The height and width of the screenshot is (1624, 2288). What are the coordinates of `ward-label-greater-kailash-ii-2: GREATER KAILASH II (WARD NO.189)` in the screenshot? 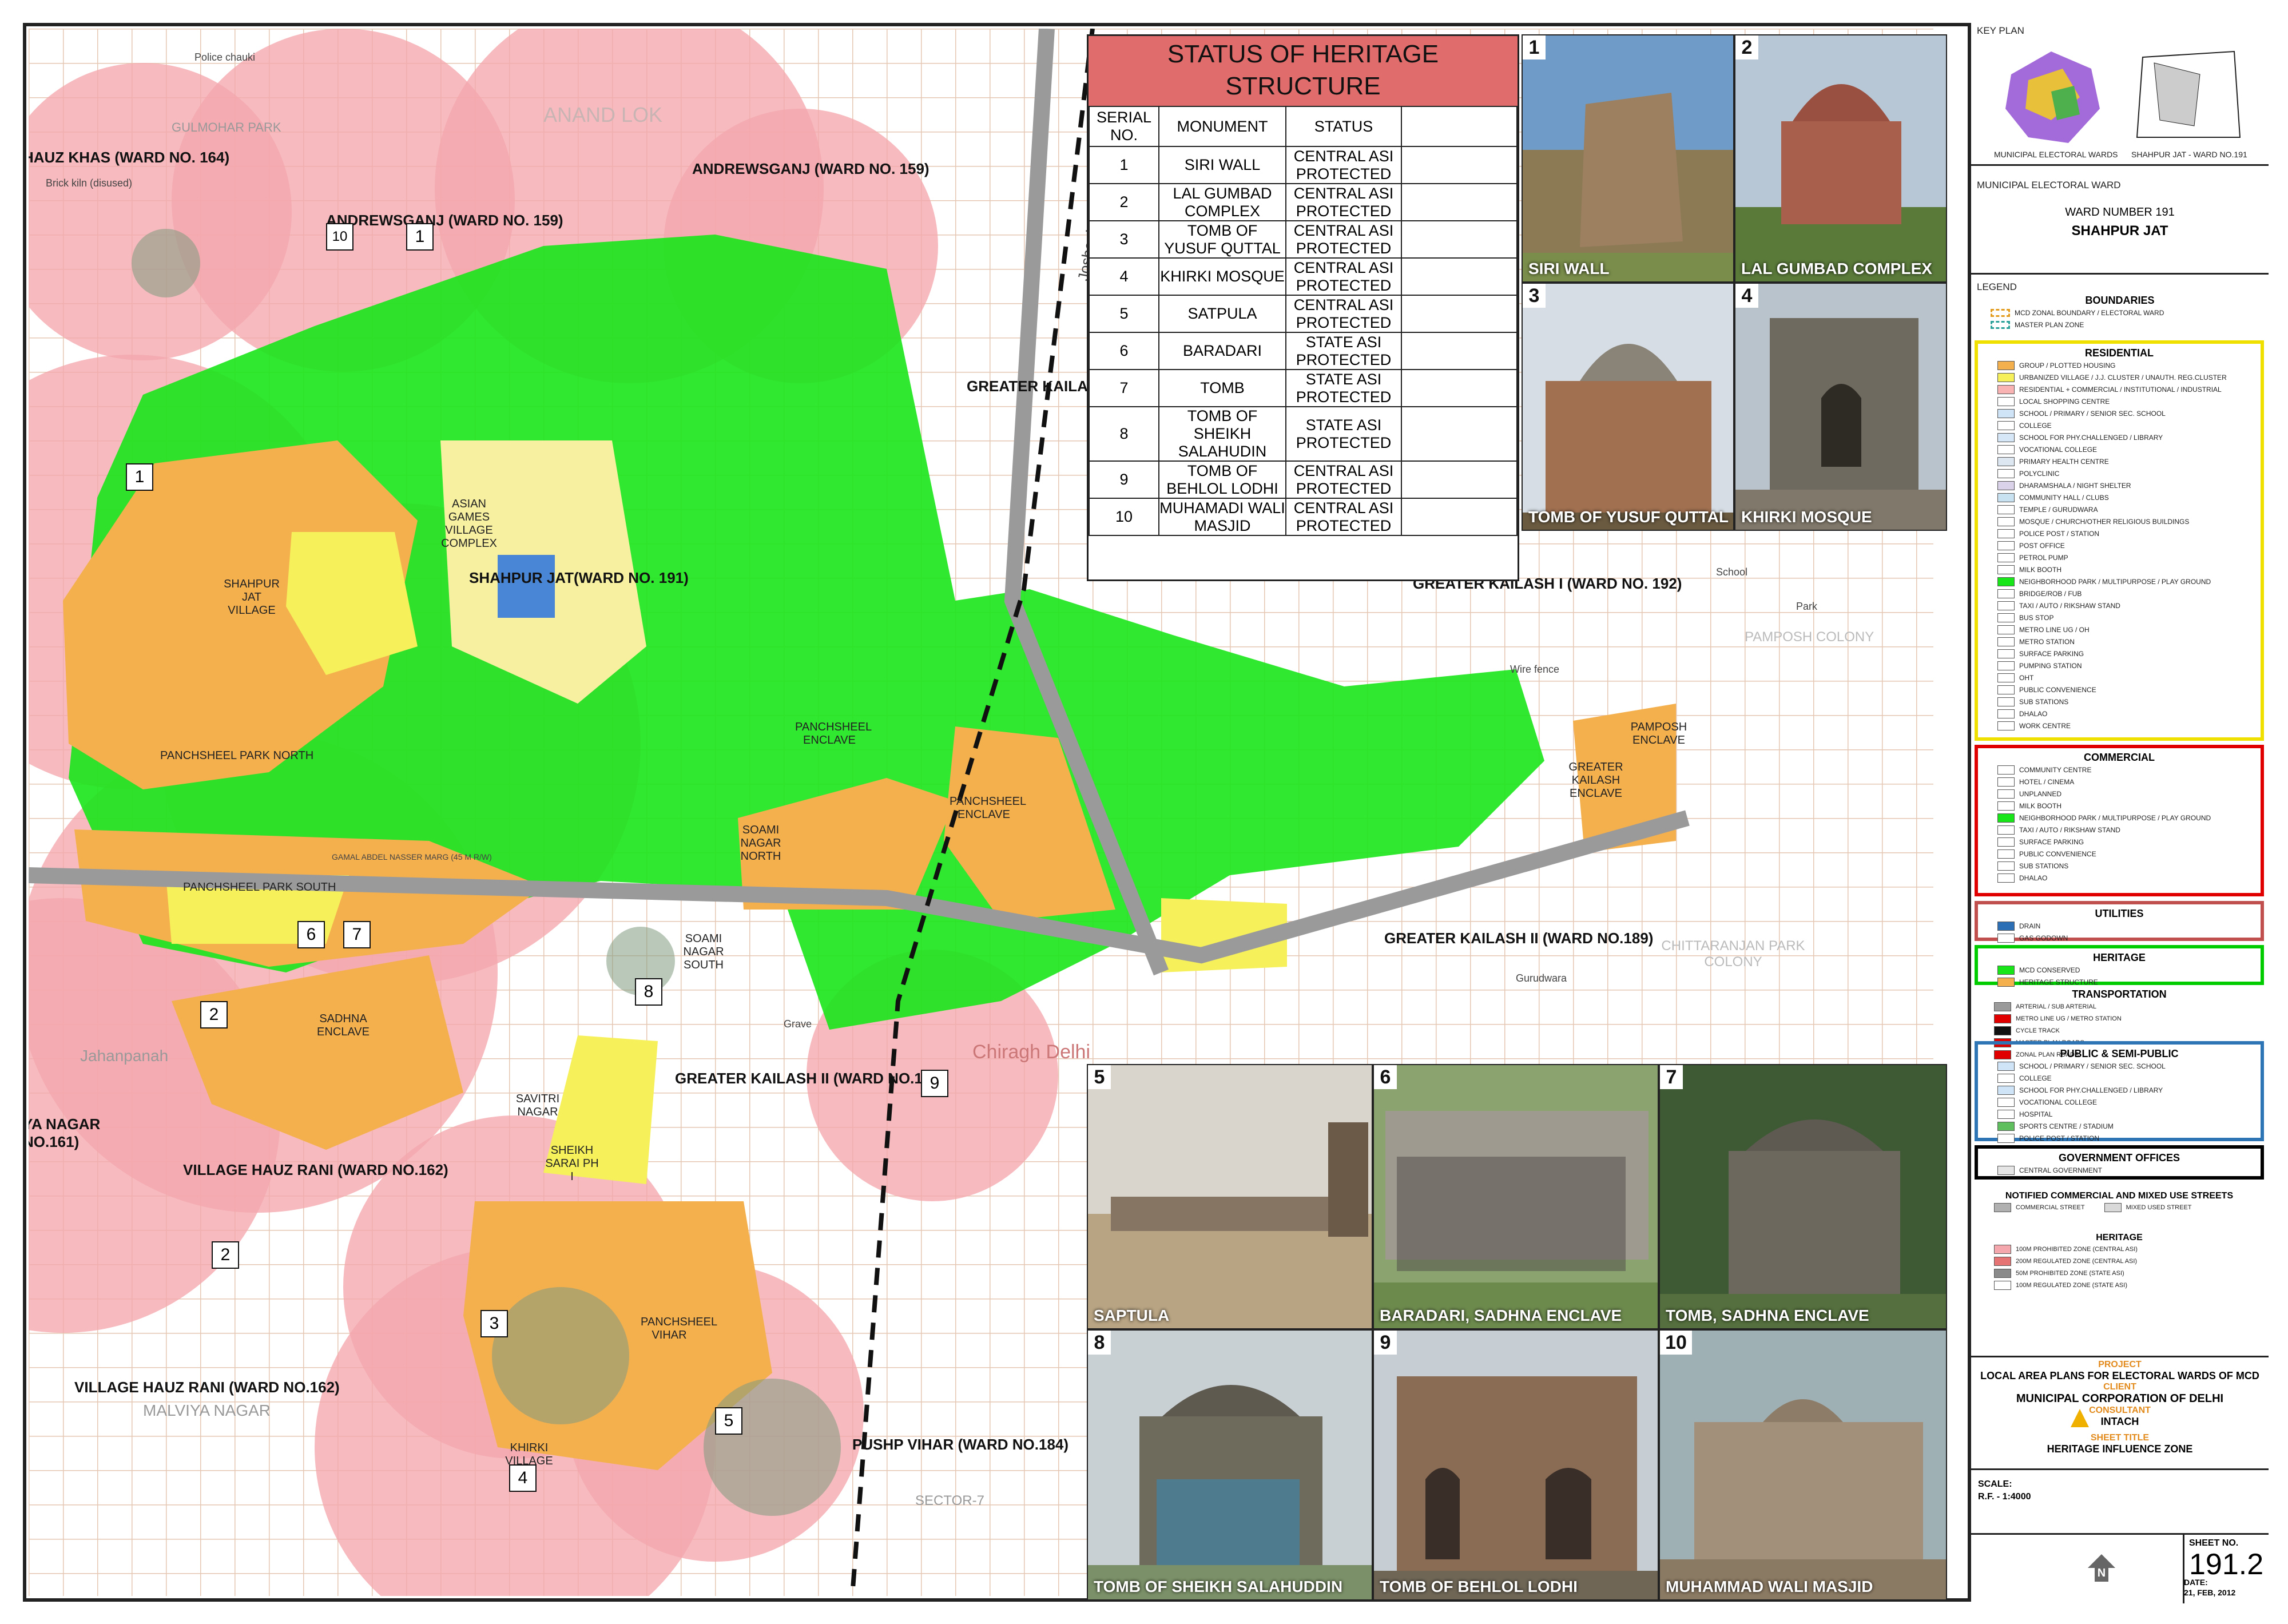 It's located at (809, 1078).